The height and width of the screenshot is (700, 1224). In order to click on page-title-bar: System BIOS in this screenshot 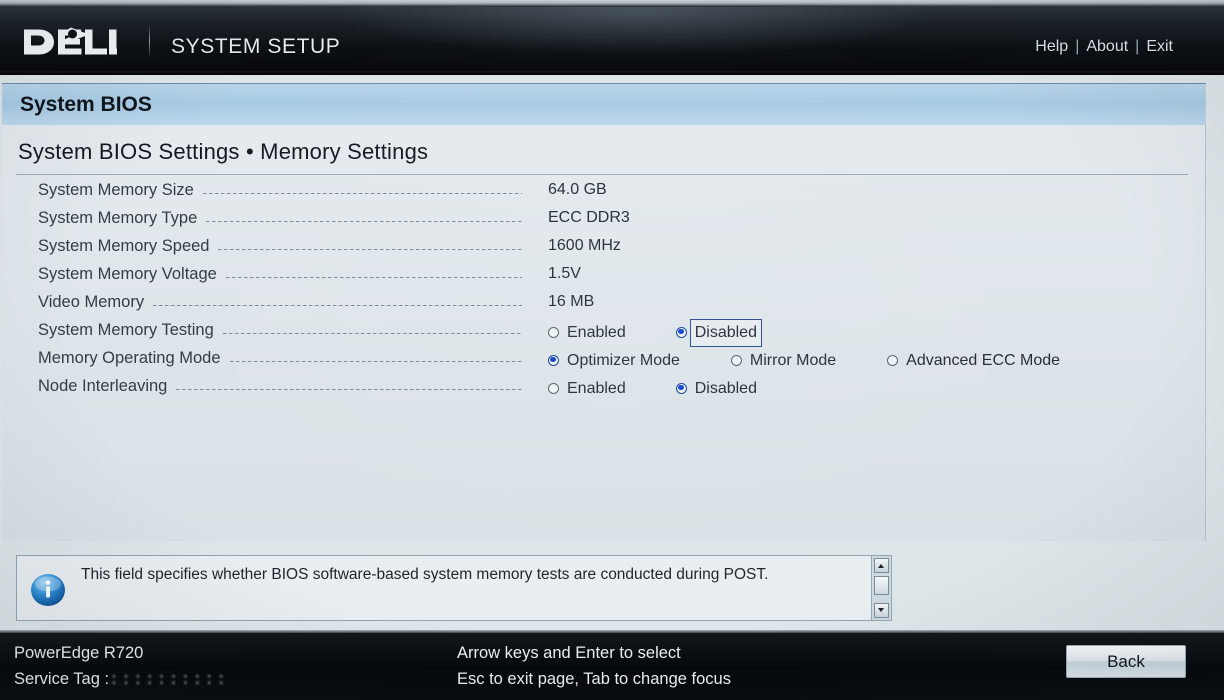, I will do `click(604, 104)`.